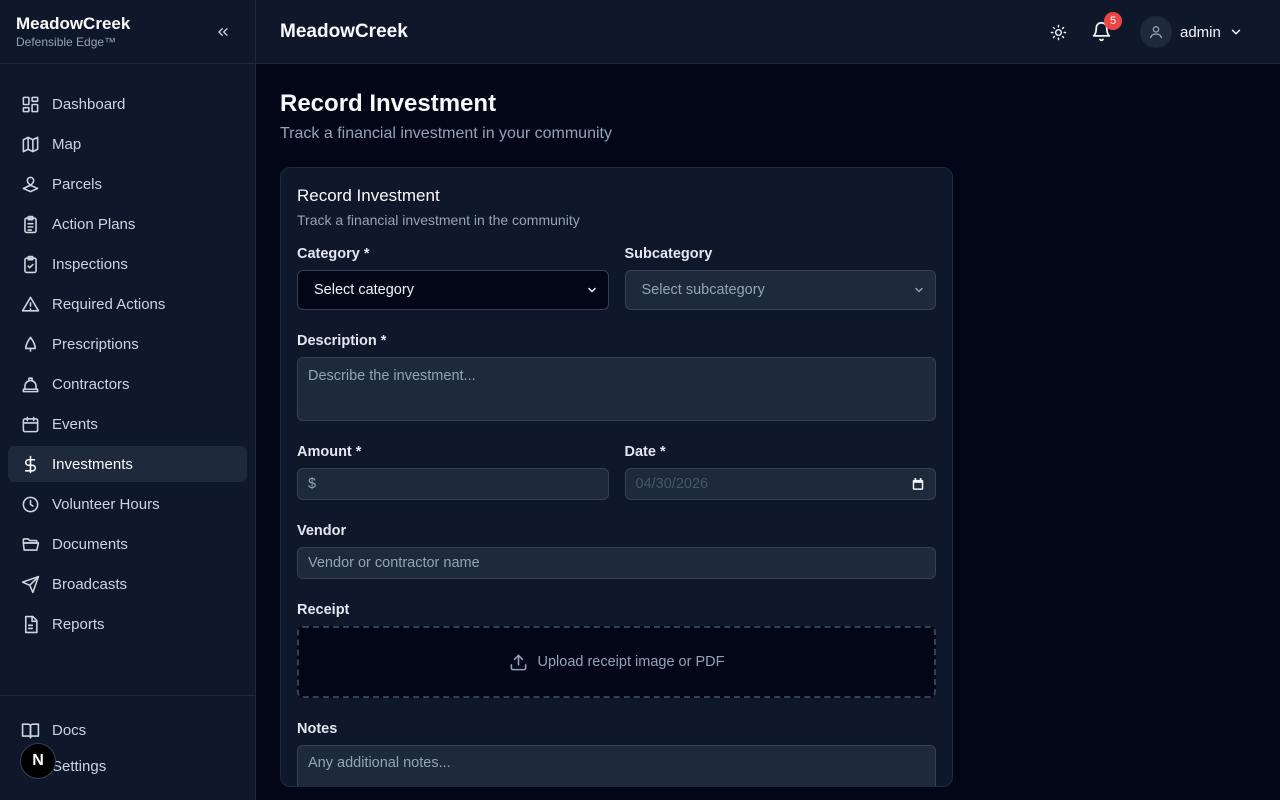 The image size is (1280, 800). Describe the element at coordinates (127, 184) in the screenshot. I see `sidebar-item-parcels: Parcels` at that location.